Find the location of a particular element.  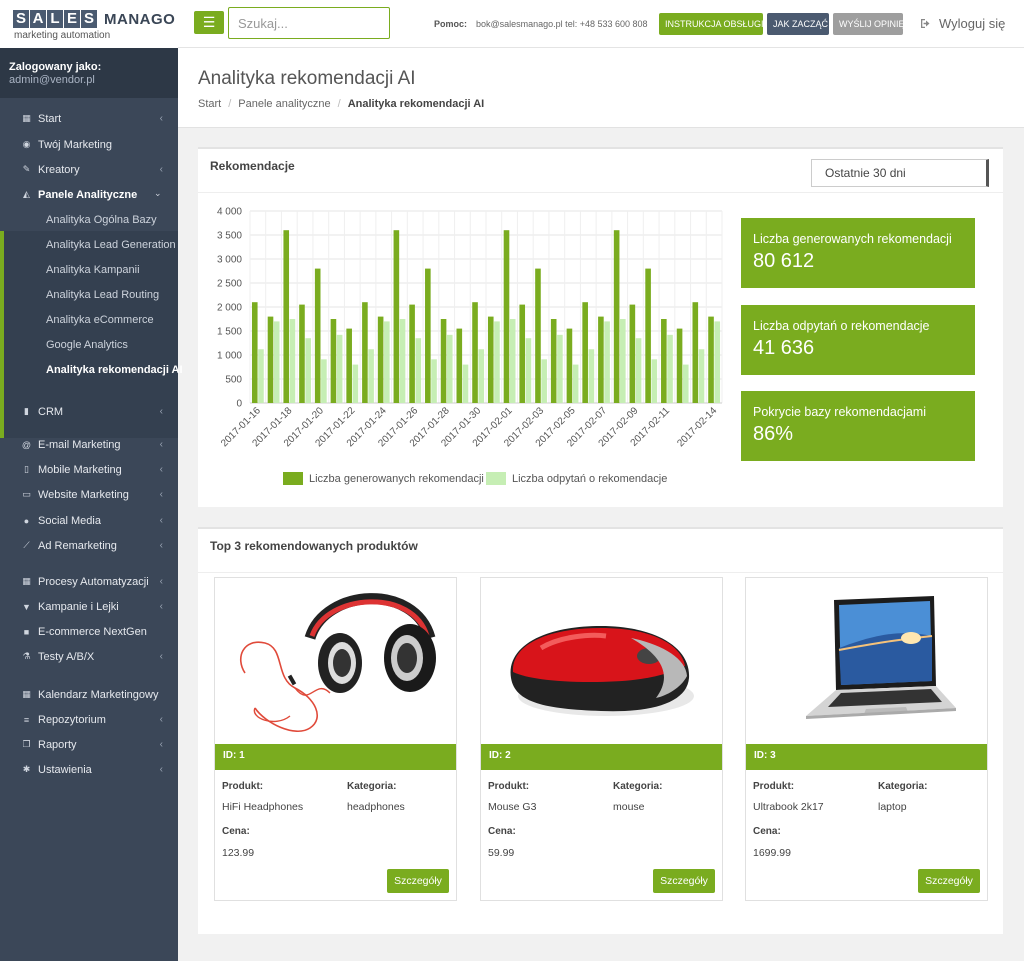

how-to-start-button: JAK ZACZĄĆ is located at coordinates (798, 24).